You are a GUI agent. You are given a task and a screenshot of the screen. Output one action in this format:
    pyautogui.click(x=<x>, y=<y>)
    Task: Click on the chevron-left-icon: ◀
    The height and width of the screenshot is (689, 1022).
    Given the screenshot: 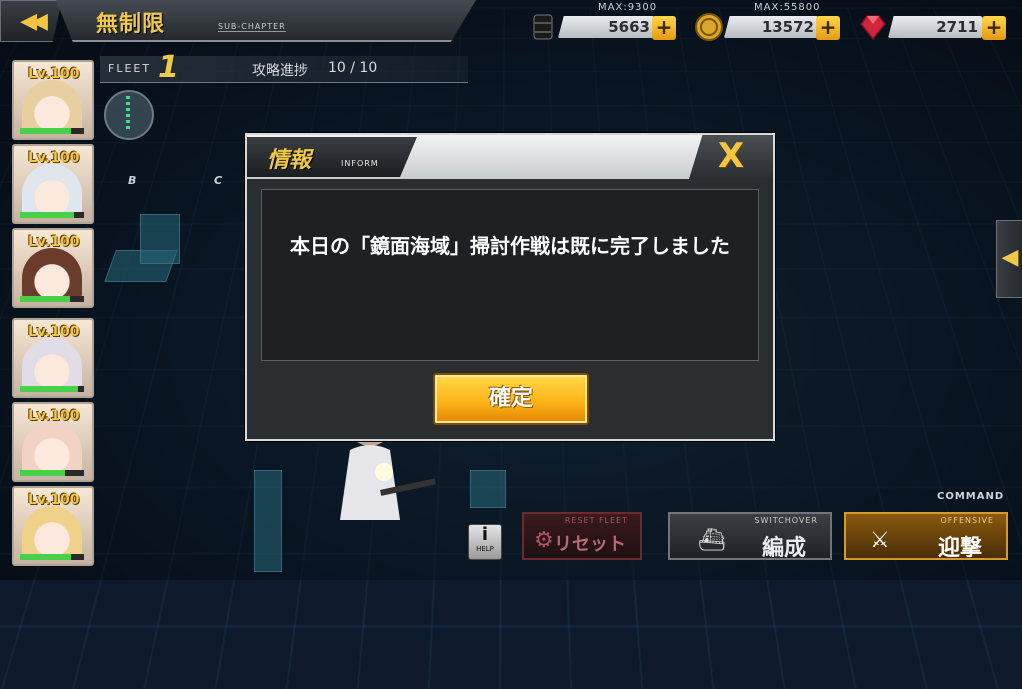 What is the action you would take?
    pyautogui.click(x=1010, y=257)
    